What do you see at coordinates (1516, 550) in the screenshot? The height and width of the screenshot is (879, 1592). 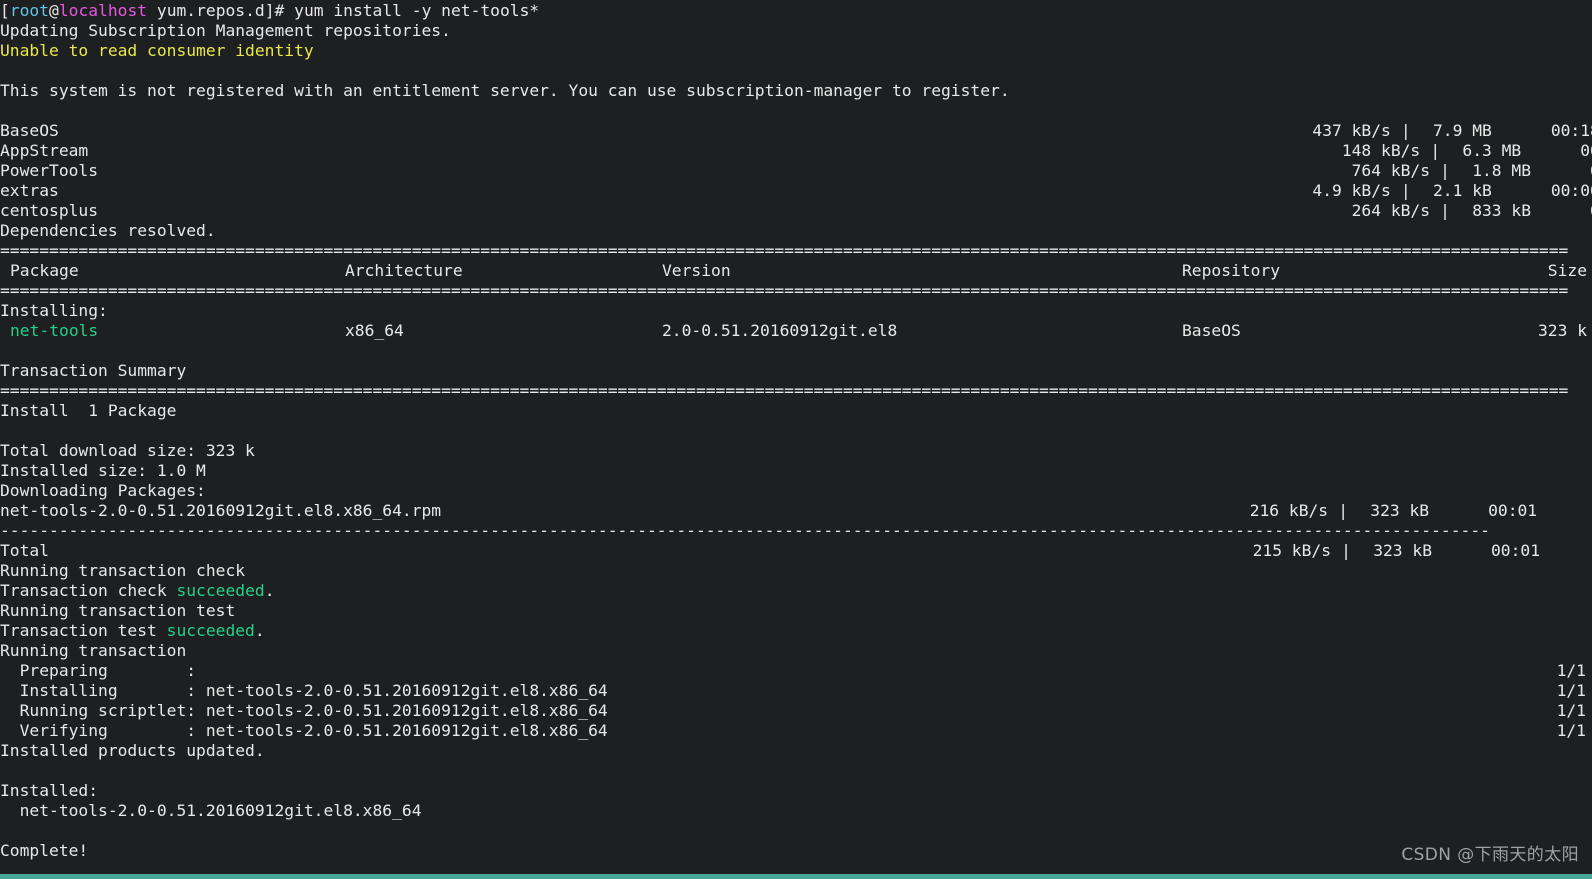 I see `download-total-time: 00:01` at bounding box center [1516, 550].